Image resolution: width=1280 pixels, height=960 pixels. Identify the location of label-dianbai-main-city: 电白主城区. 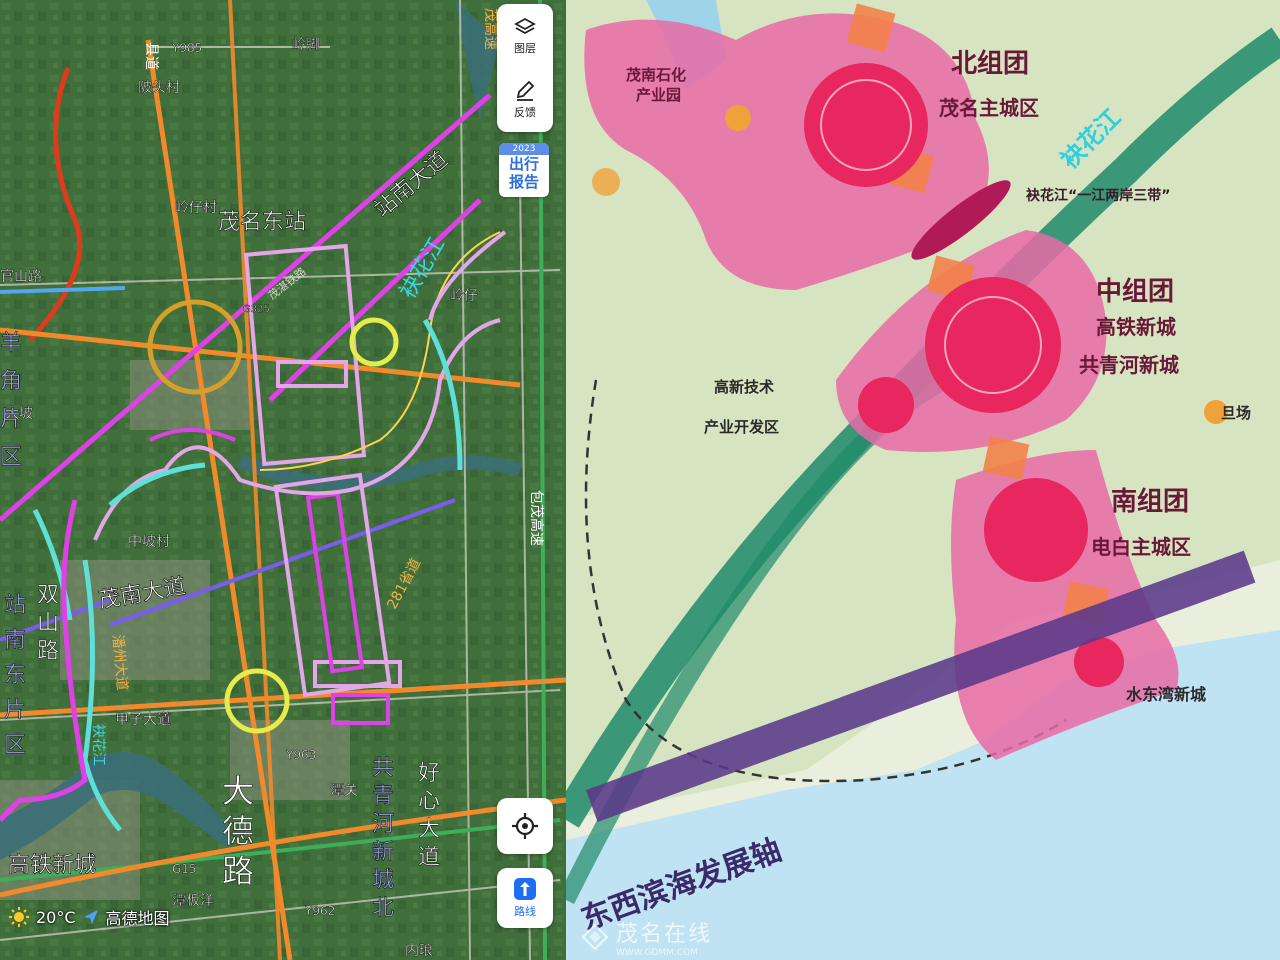
(1141, 547).